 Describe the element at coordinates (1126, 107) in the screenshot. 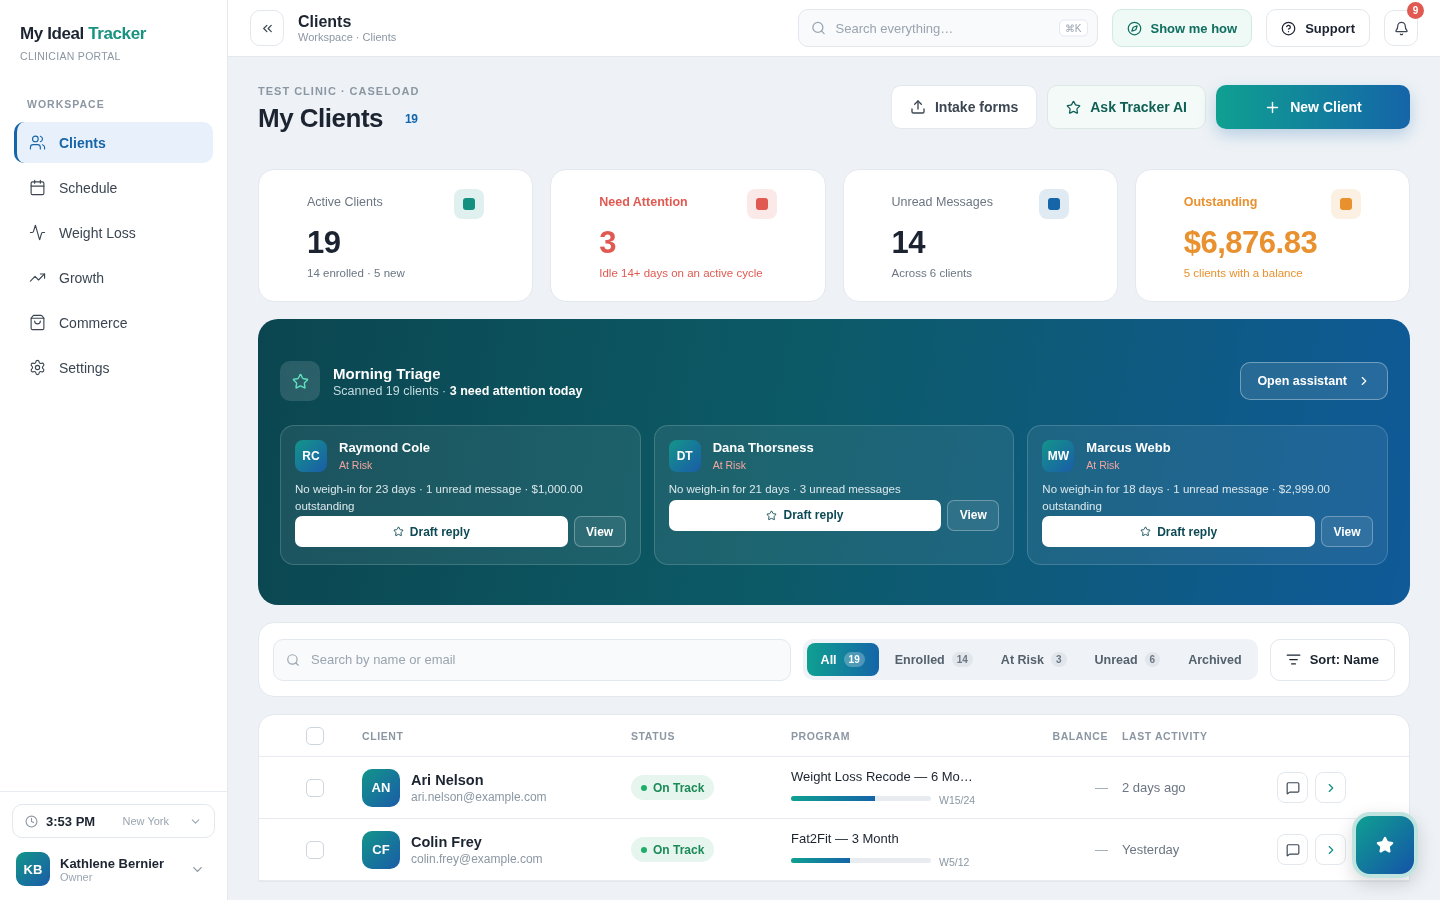

I see `action-button: Ask Tracker AI` at that location.